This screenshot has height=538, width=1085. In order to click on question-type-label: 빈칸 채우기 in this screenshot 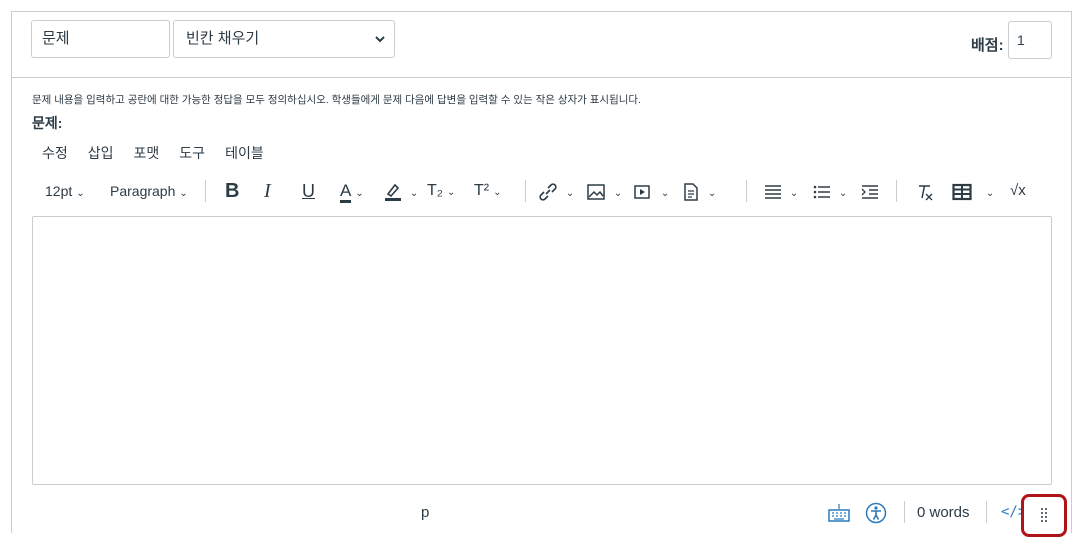, I will do `click(223, 38)`.